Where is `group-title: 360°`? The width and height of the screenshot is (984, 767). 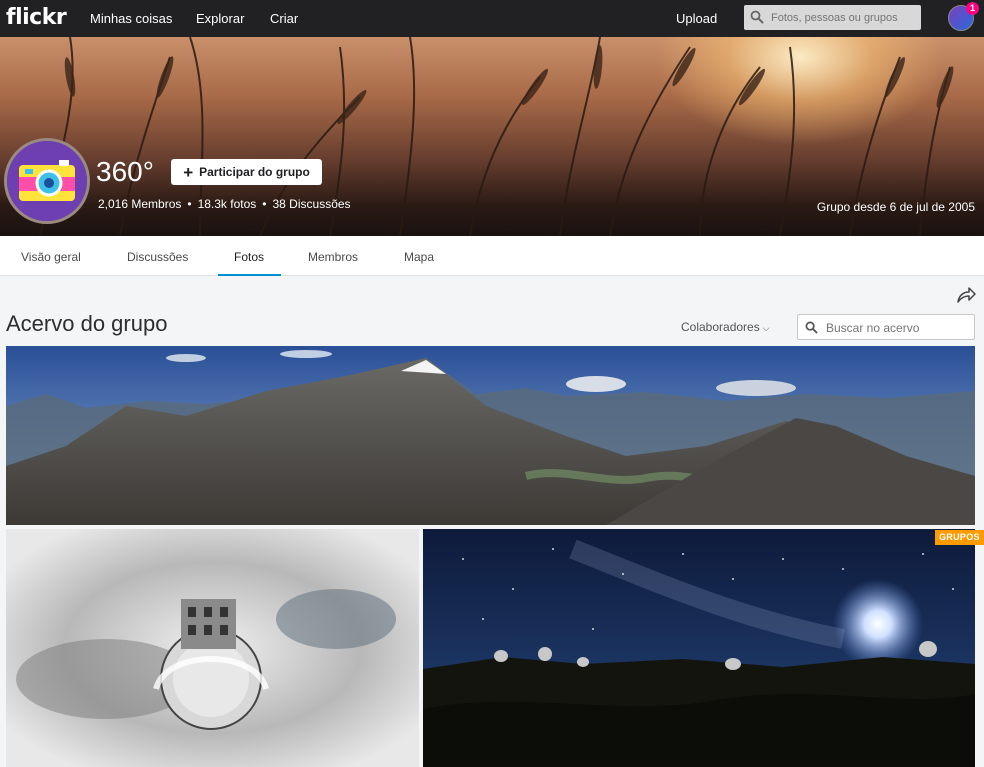 group-title: 360° is located at coordinates (125, 171).